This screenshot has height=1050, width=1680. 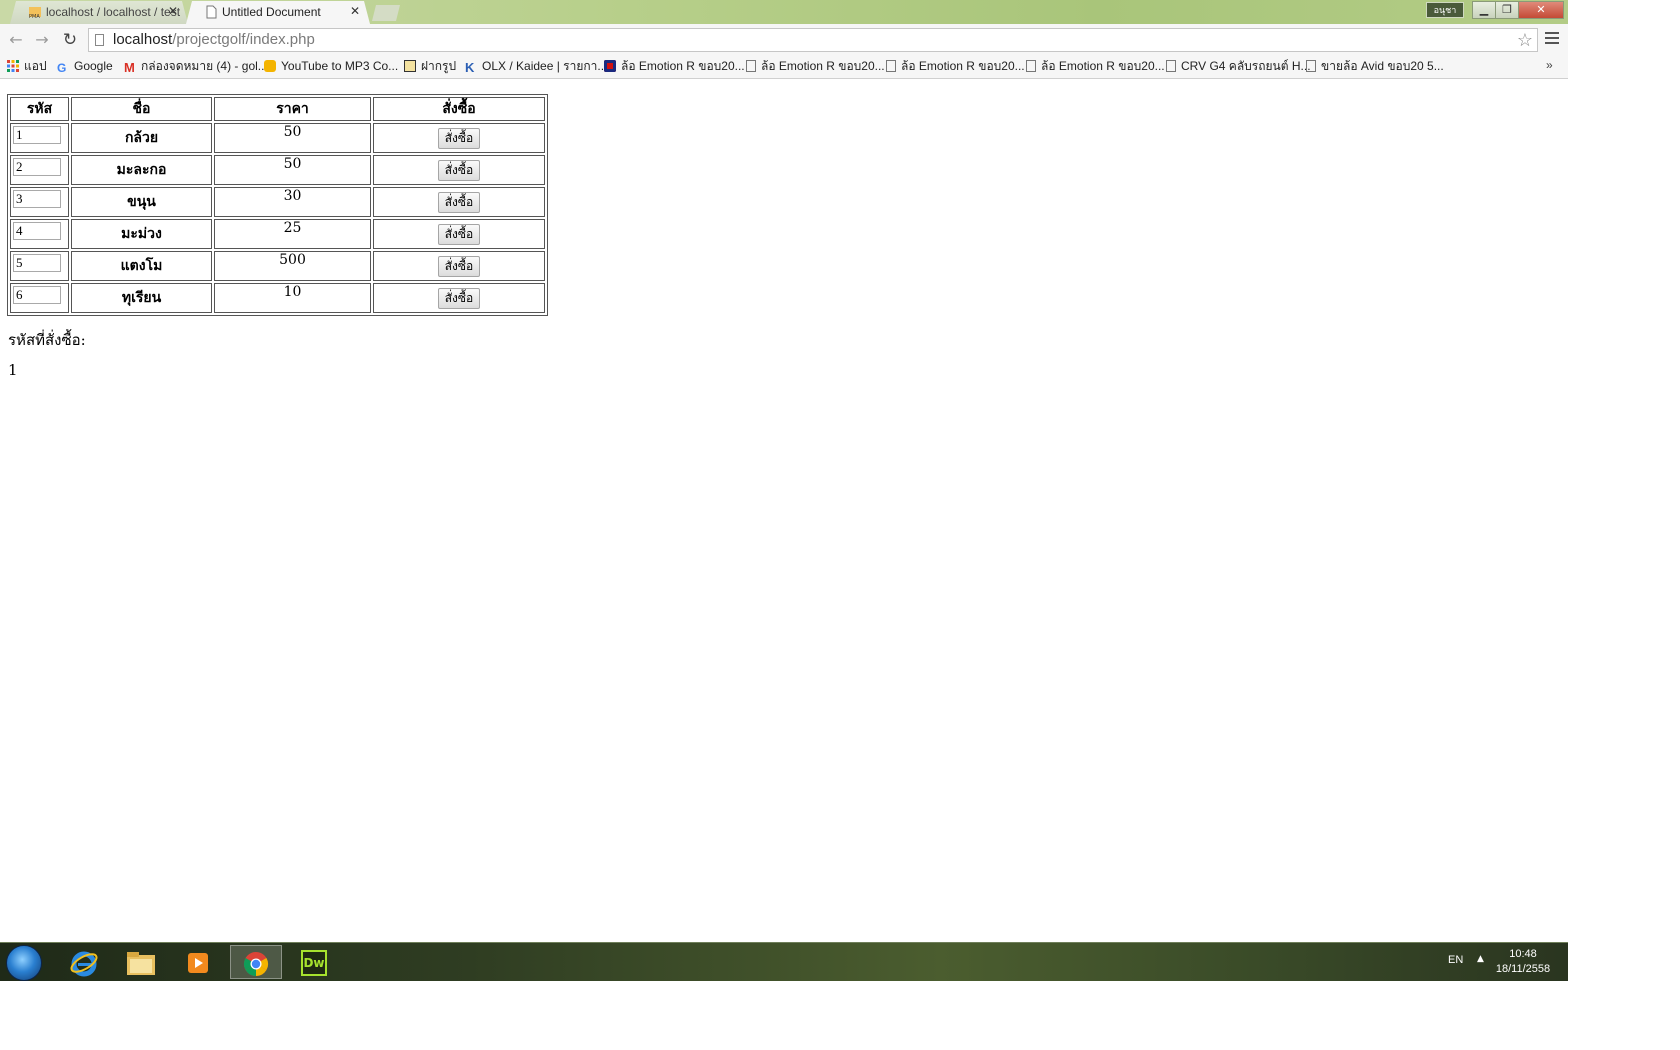 What do you see at coordinates (85, 66) in the screenshot?
I see `bookmark-google: G Google` at bounding box center [85, 66].